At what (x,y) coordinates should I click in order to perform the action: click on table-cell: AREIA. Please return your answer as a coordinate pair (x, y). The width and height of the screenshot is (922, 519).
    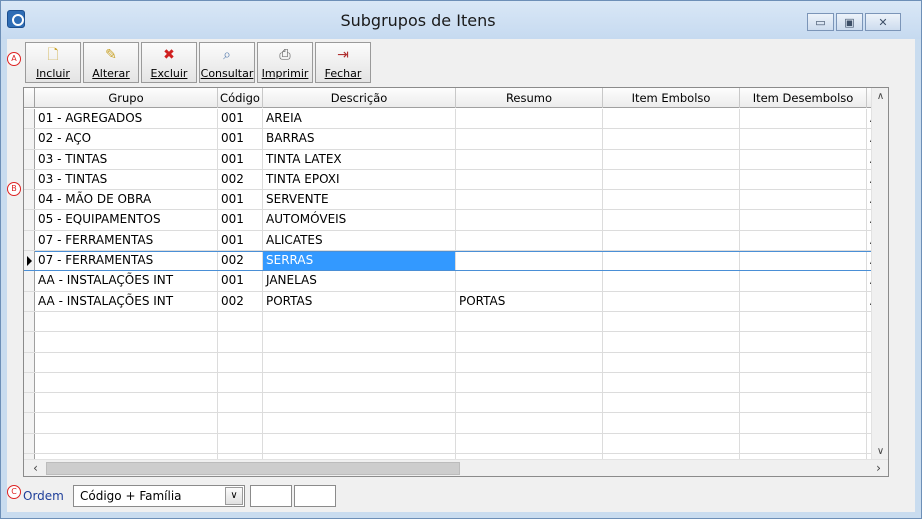
    Looking at the image, I should click on (359, 119).